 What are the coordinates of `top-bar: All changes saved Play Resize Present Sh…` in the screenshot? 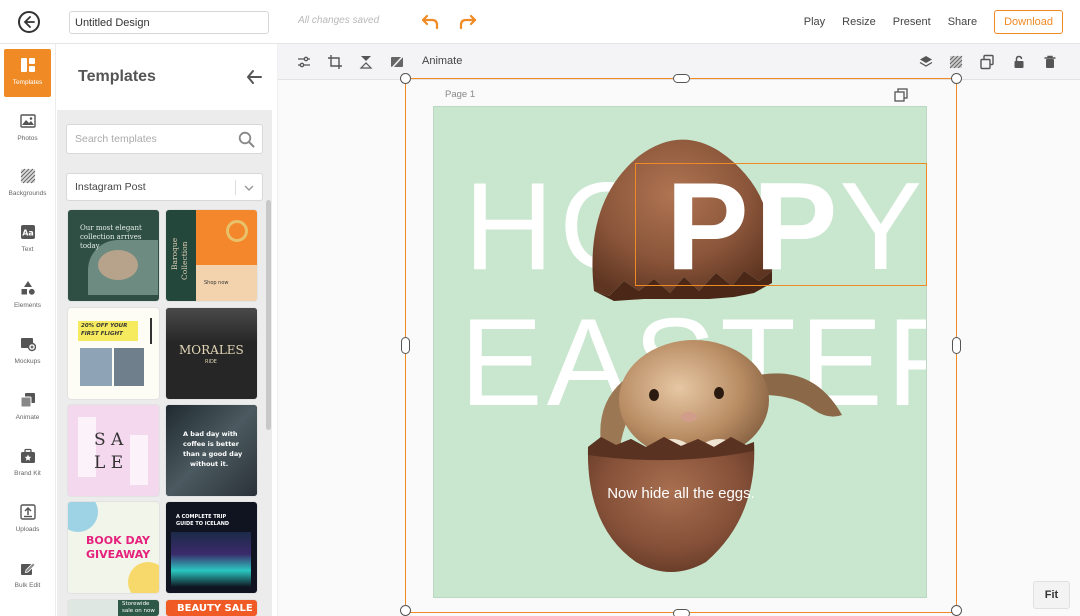 It's located at (540, 22).